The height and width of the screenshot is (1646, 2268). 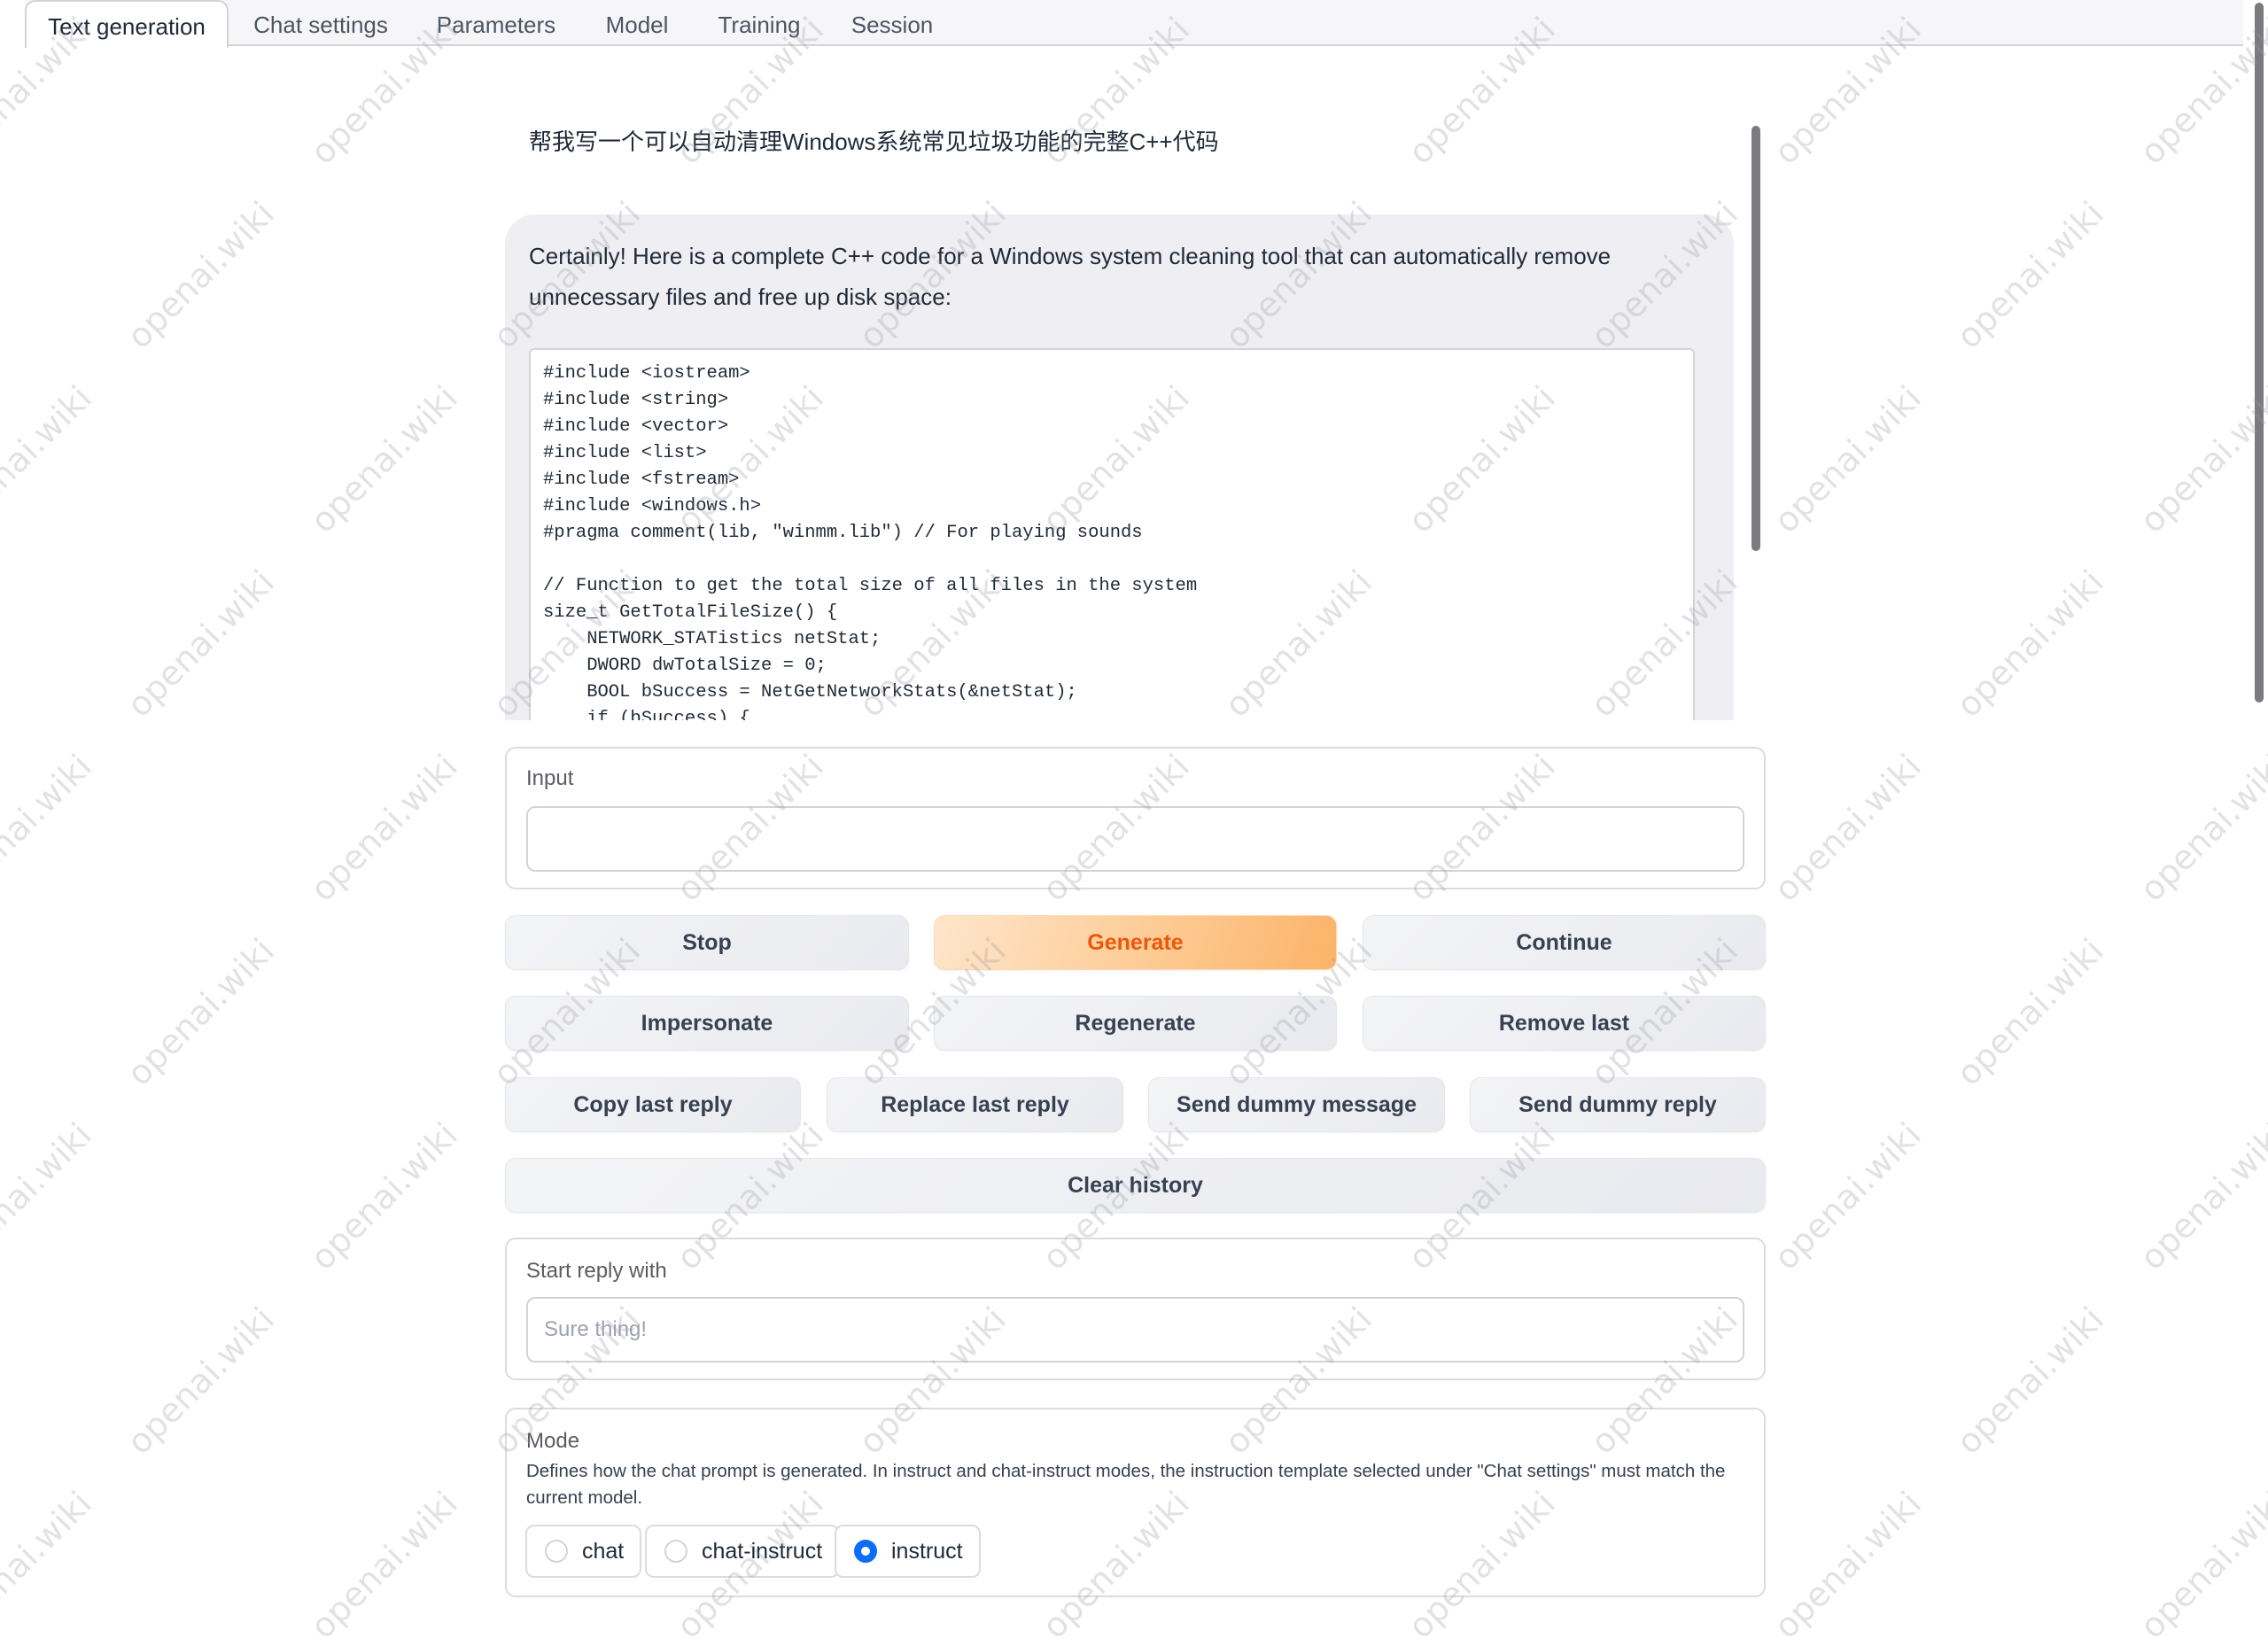 What do you see at coordinates (1618, 1104) in the screenshot?
I see `send-dummy-reply-button: Send dummy reply` at bounding box center [1618, 1104].